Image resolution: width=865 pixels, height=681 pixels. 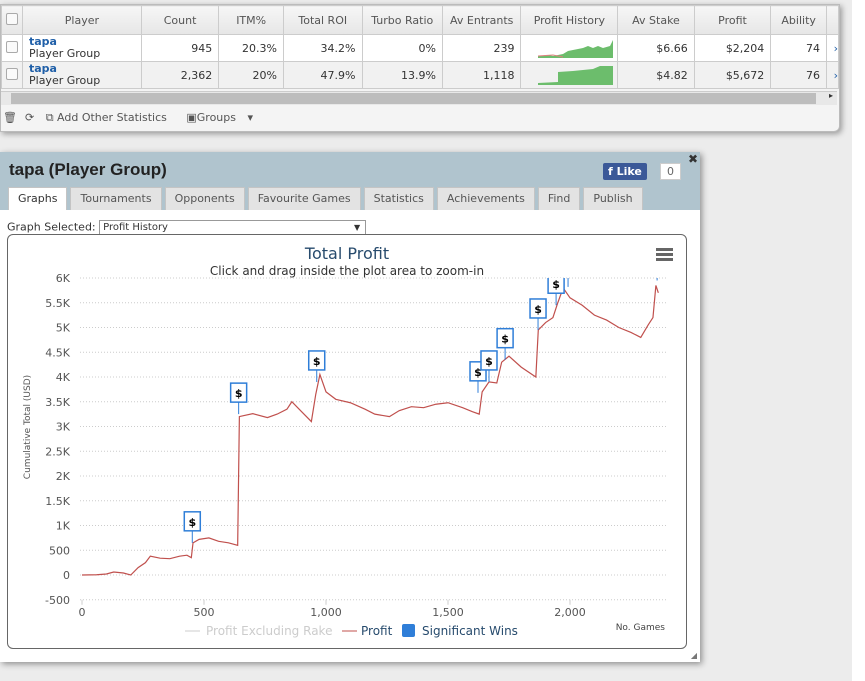 What do you see at coordinates (251, 75) in the screenshot?
I see `cell-itm: 20%` at bounding box center [251, 75].